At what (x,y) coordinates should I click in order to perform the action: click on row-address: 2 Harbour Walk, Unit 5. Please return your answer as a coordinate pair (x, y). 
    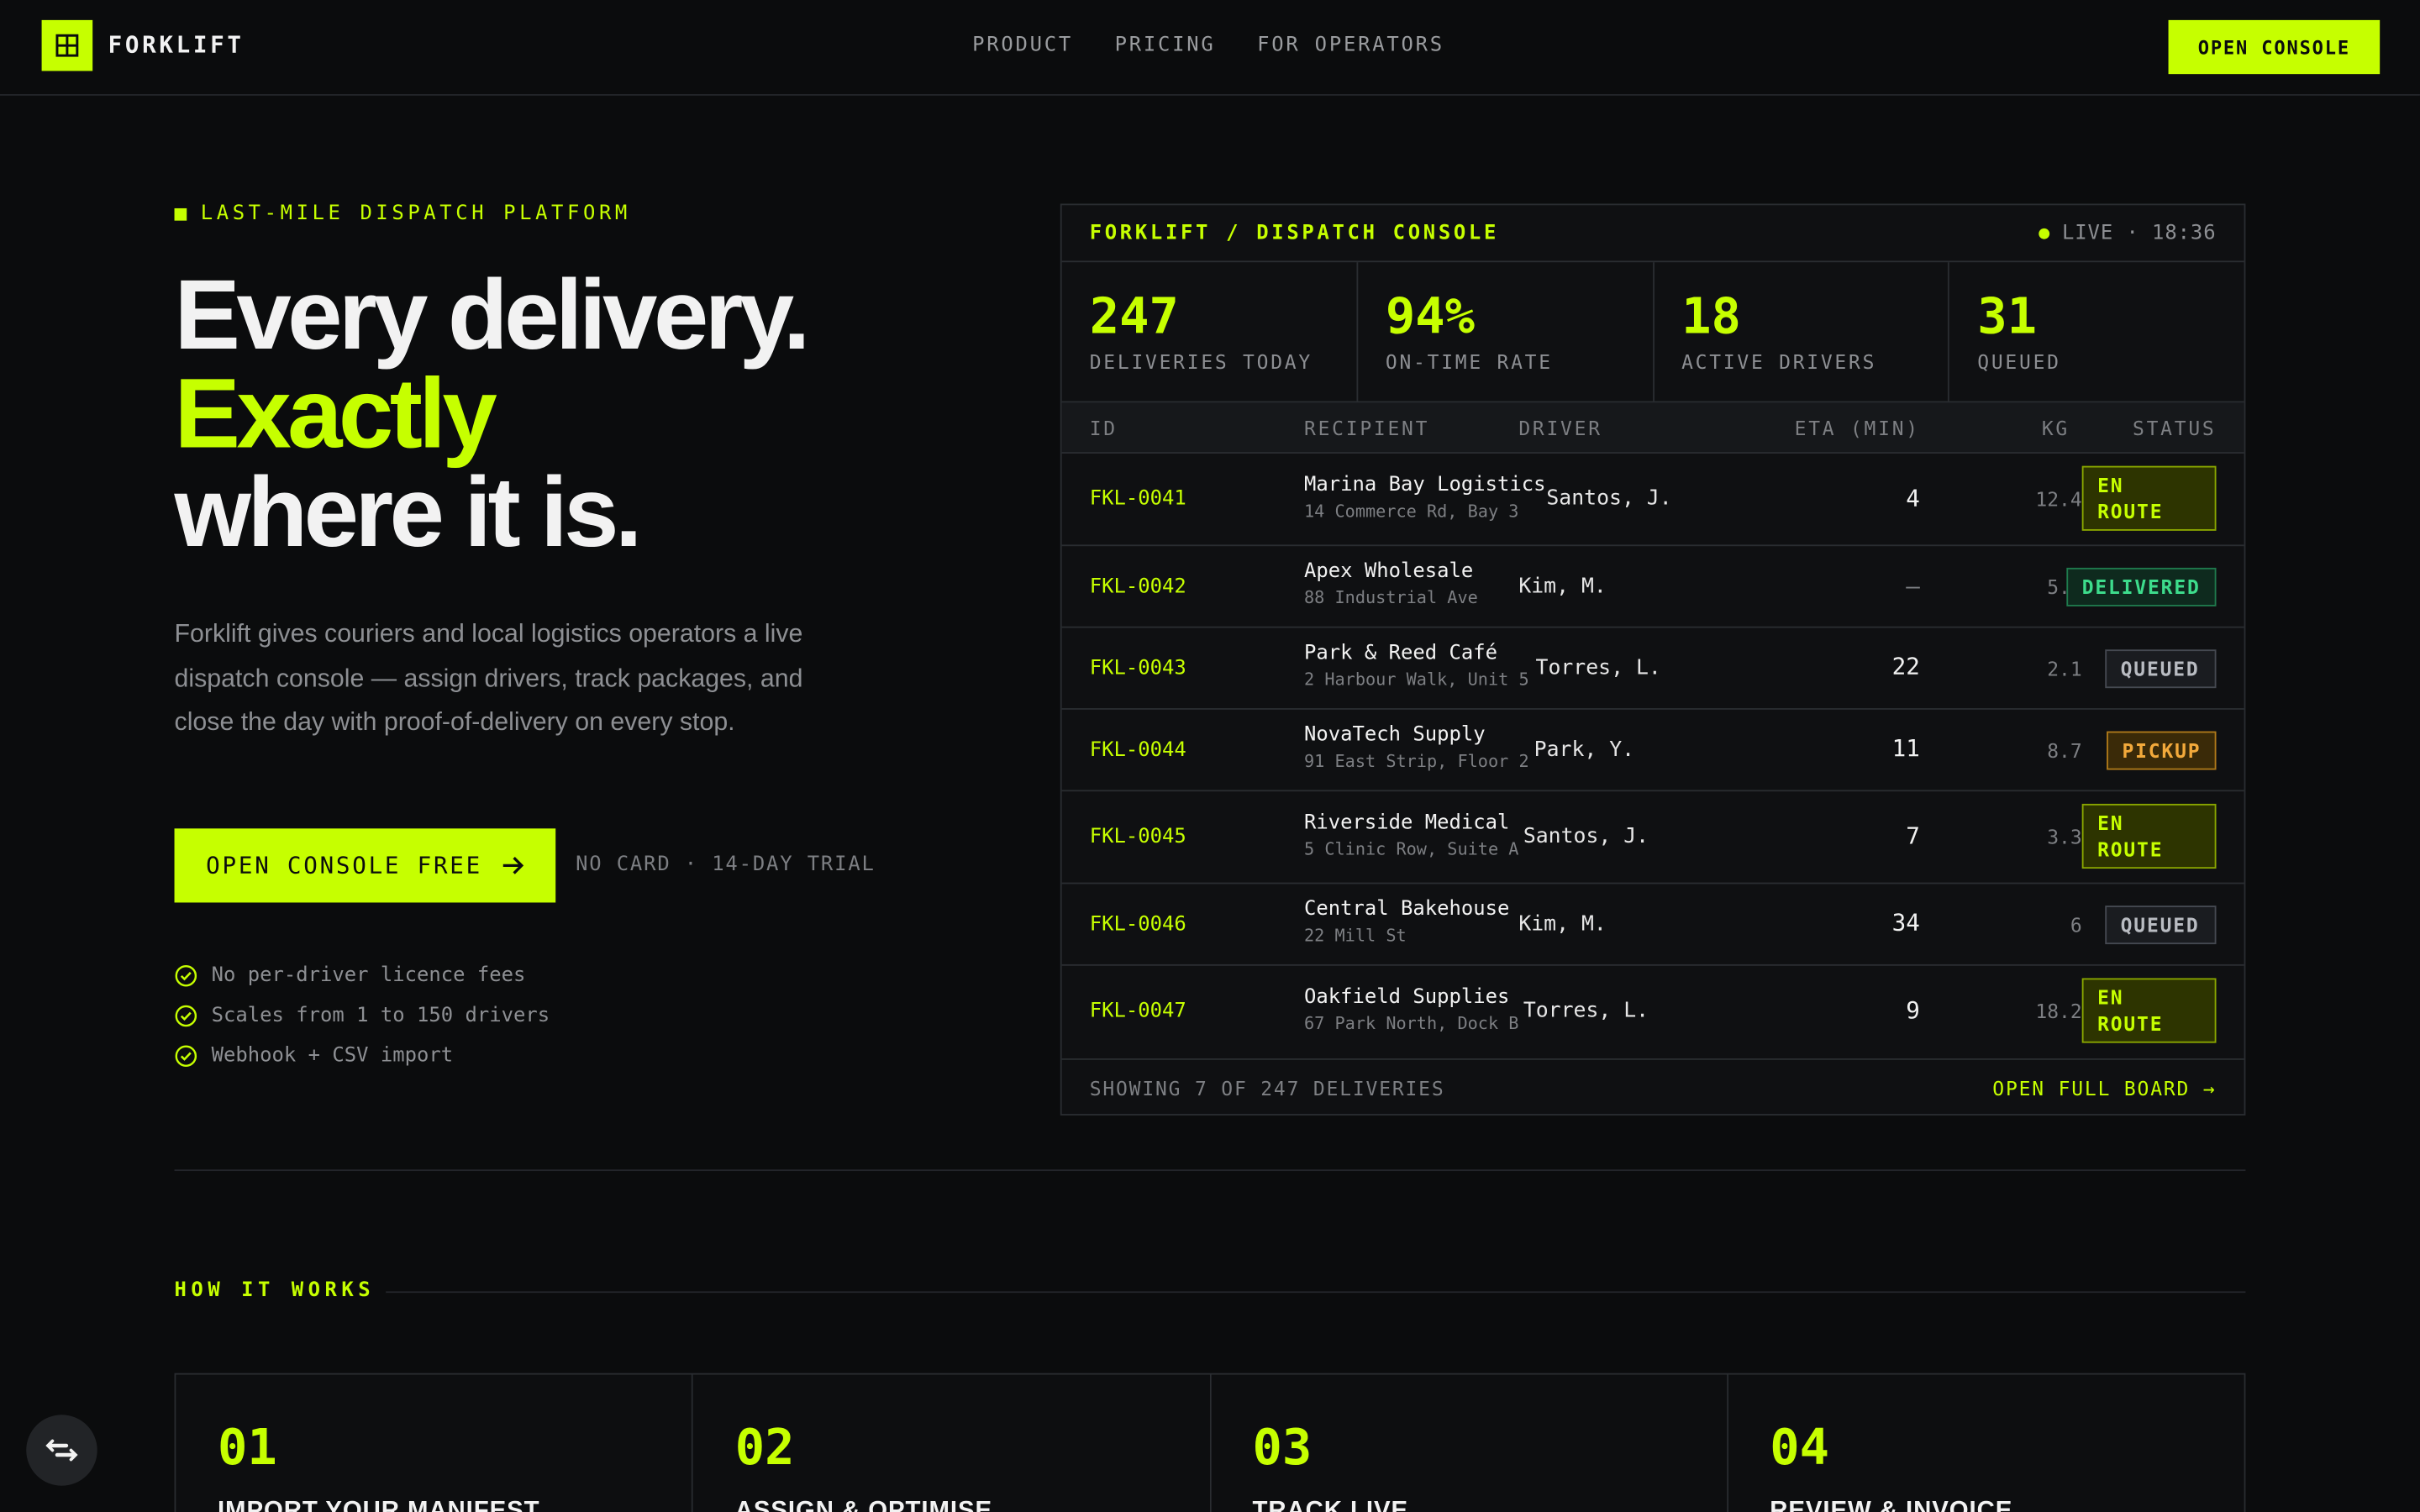
    Looking at the image, I should click on (1416, 679).